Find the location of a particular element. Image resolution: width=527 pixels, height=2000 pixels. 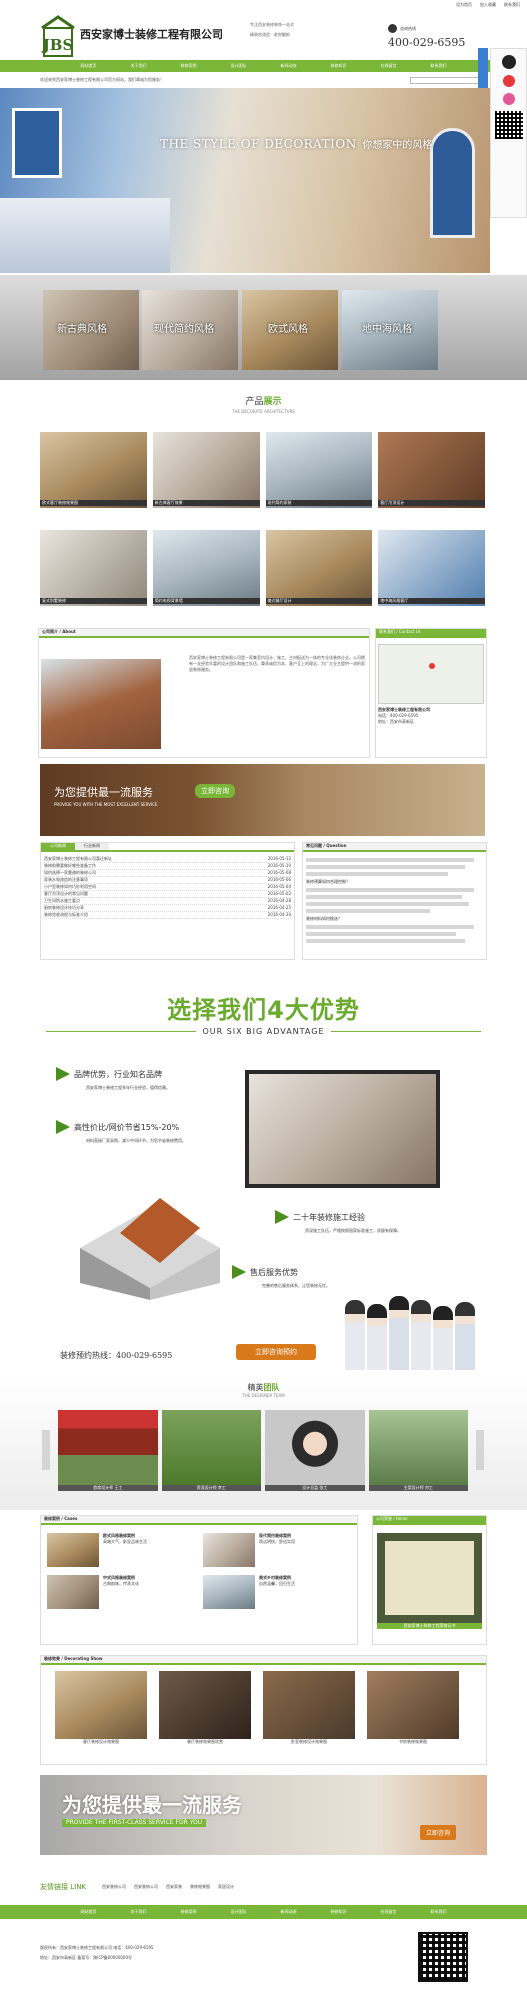

advantages-hotline-label: 装修预约热线： is located at coordinates (88, 1355).